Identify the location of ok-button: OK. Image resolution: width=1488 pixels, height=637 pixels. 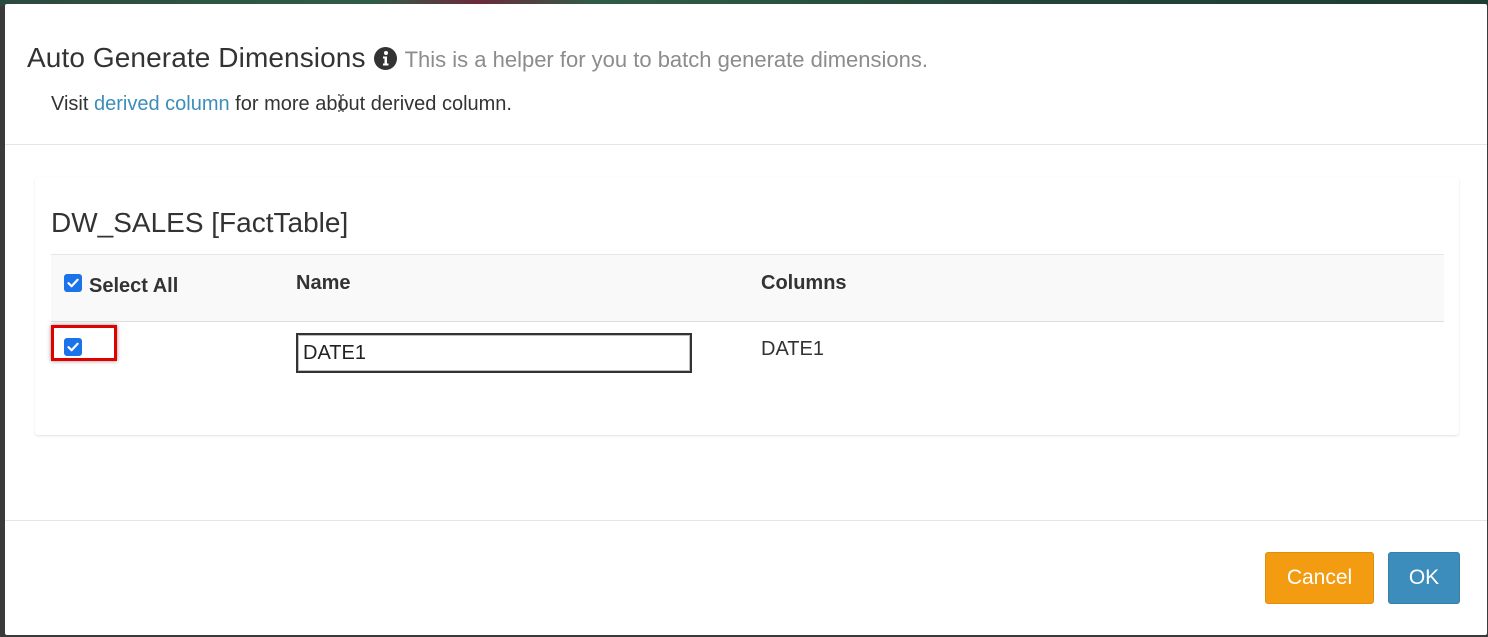
(1424, 578).